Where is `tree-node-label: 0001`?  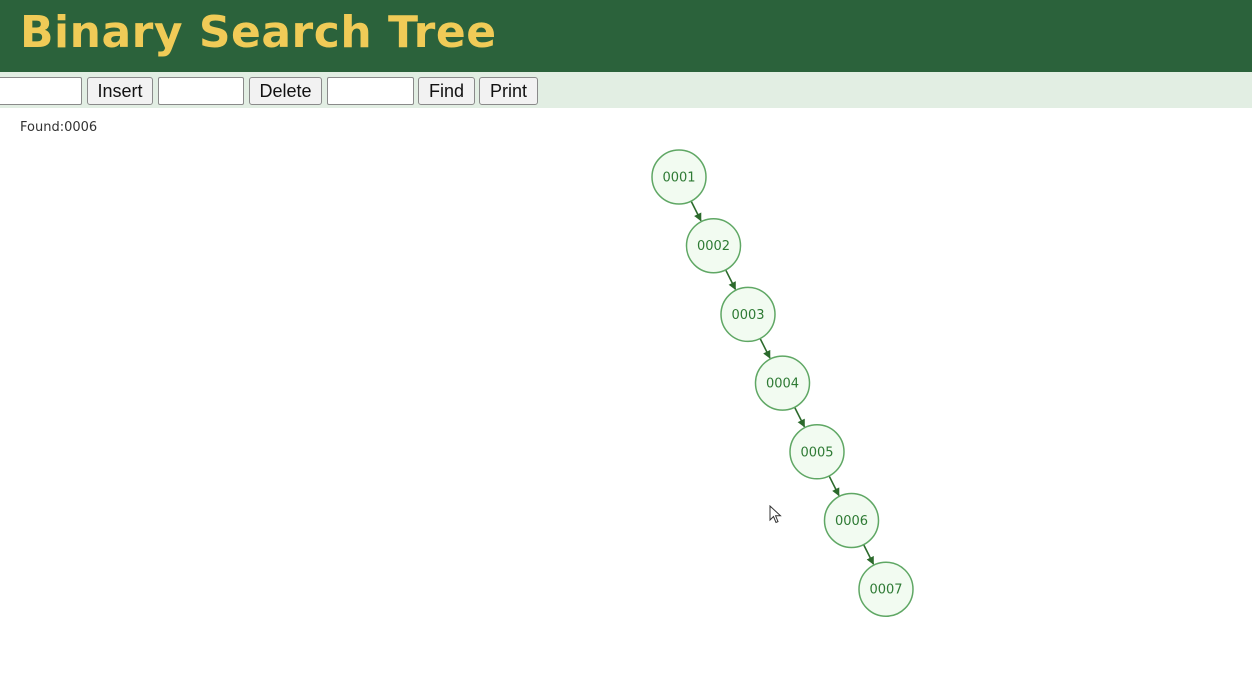
tree-node-label: 0001 is located at coordinates (678, 178).